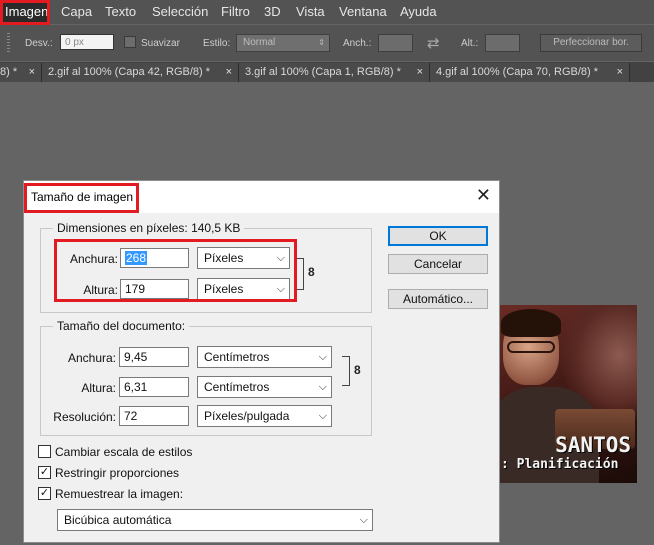 This screenshot has width=654, height=545. Describe the element at coordinates (129, 72) in the screenshot. I see `tab-label: 2.gif al 100% (Capa 42, RGB/8) *` at that location.